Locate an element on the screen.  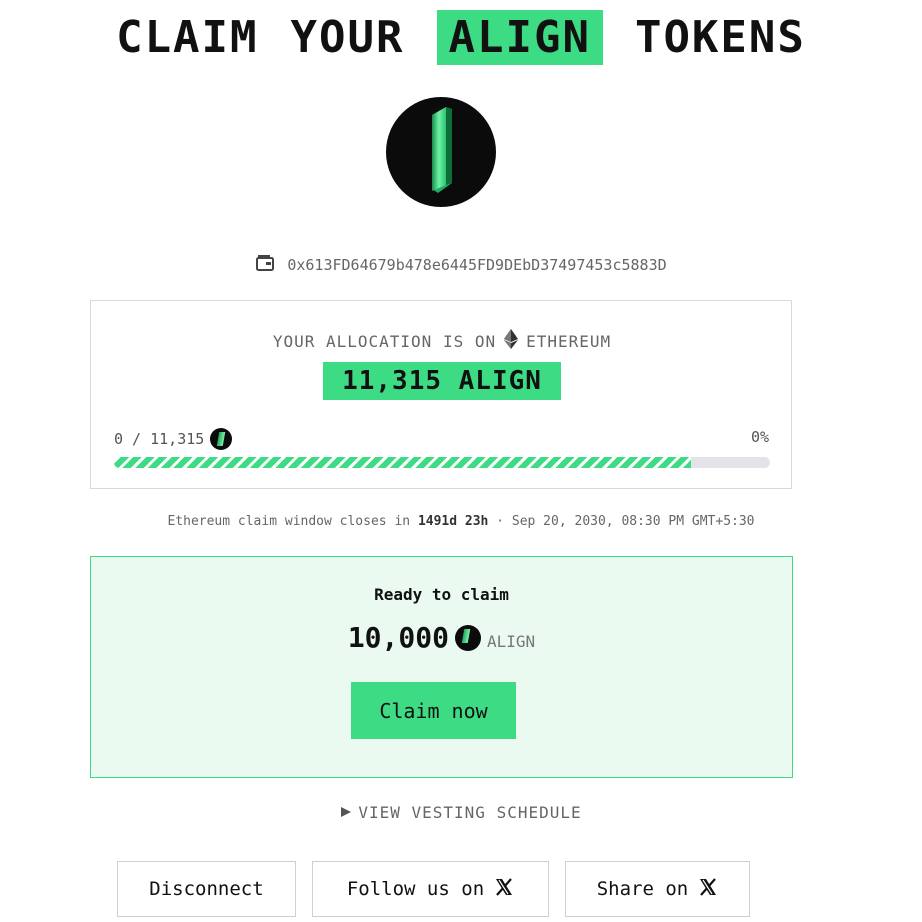
triangle-right-icon is located at coordinates (346, 812).